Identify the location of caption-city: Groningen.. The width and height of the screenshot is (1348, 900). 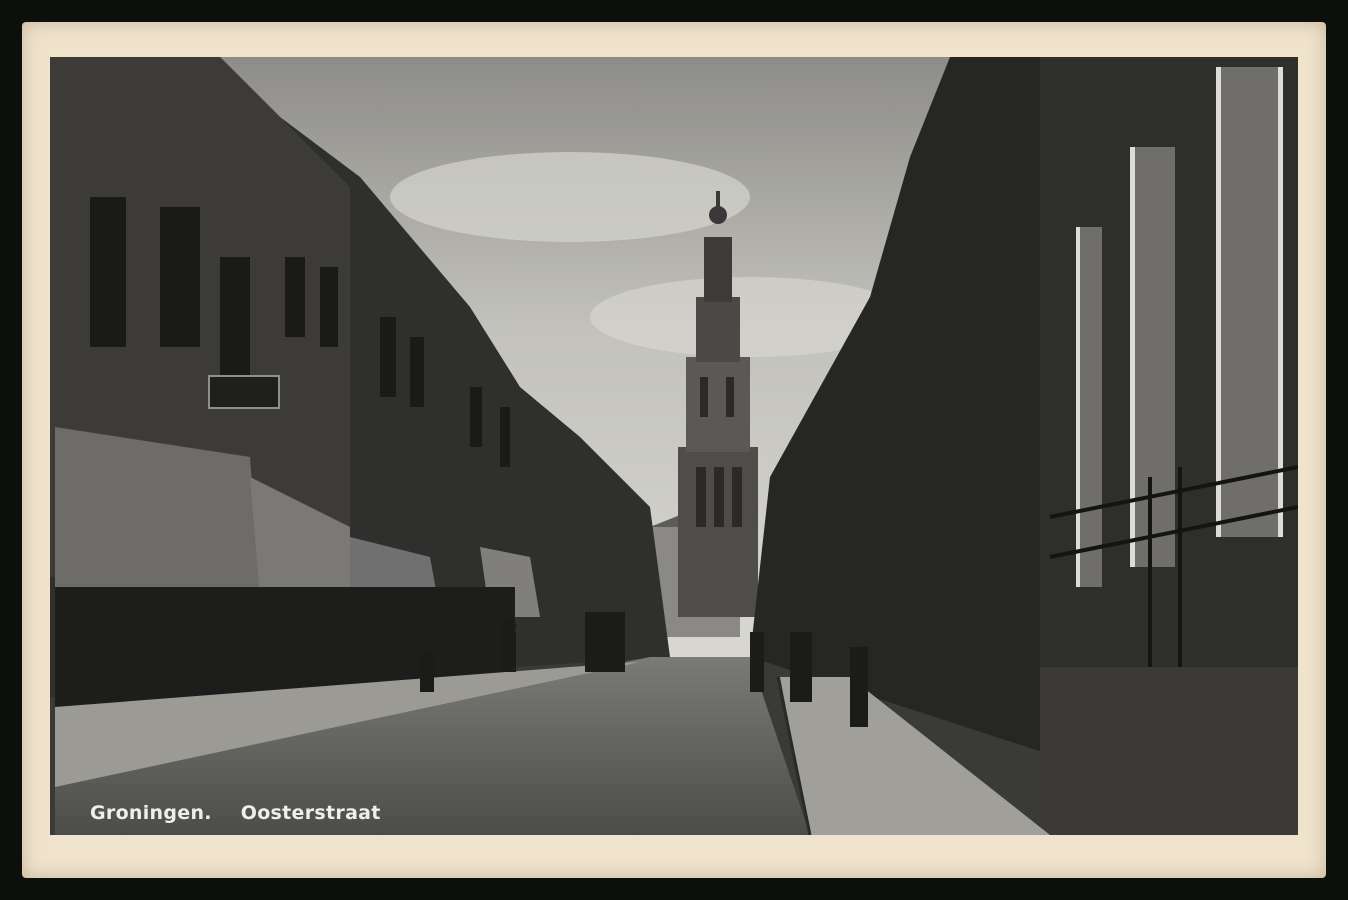
(151, 813).